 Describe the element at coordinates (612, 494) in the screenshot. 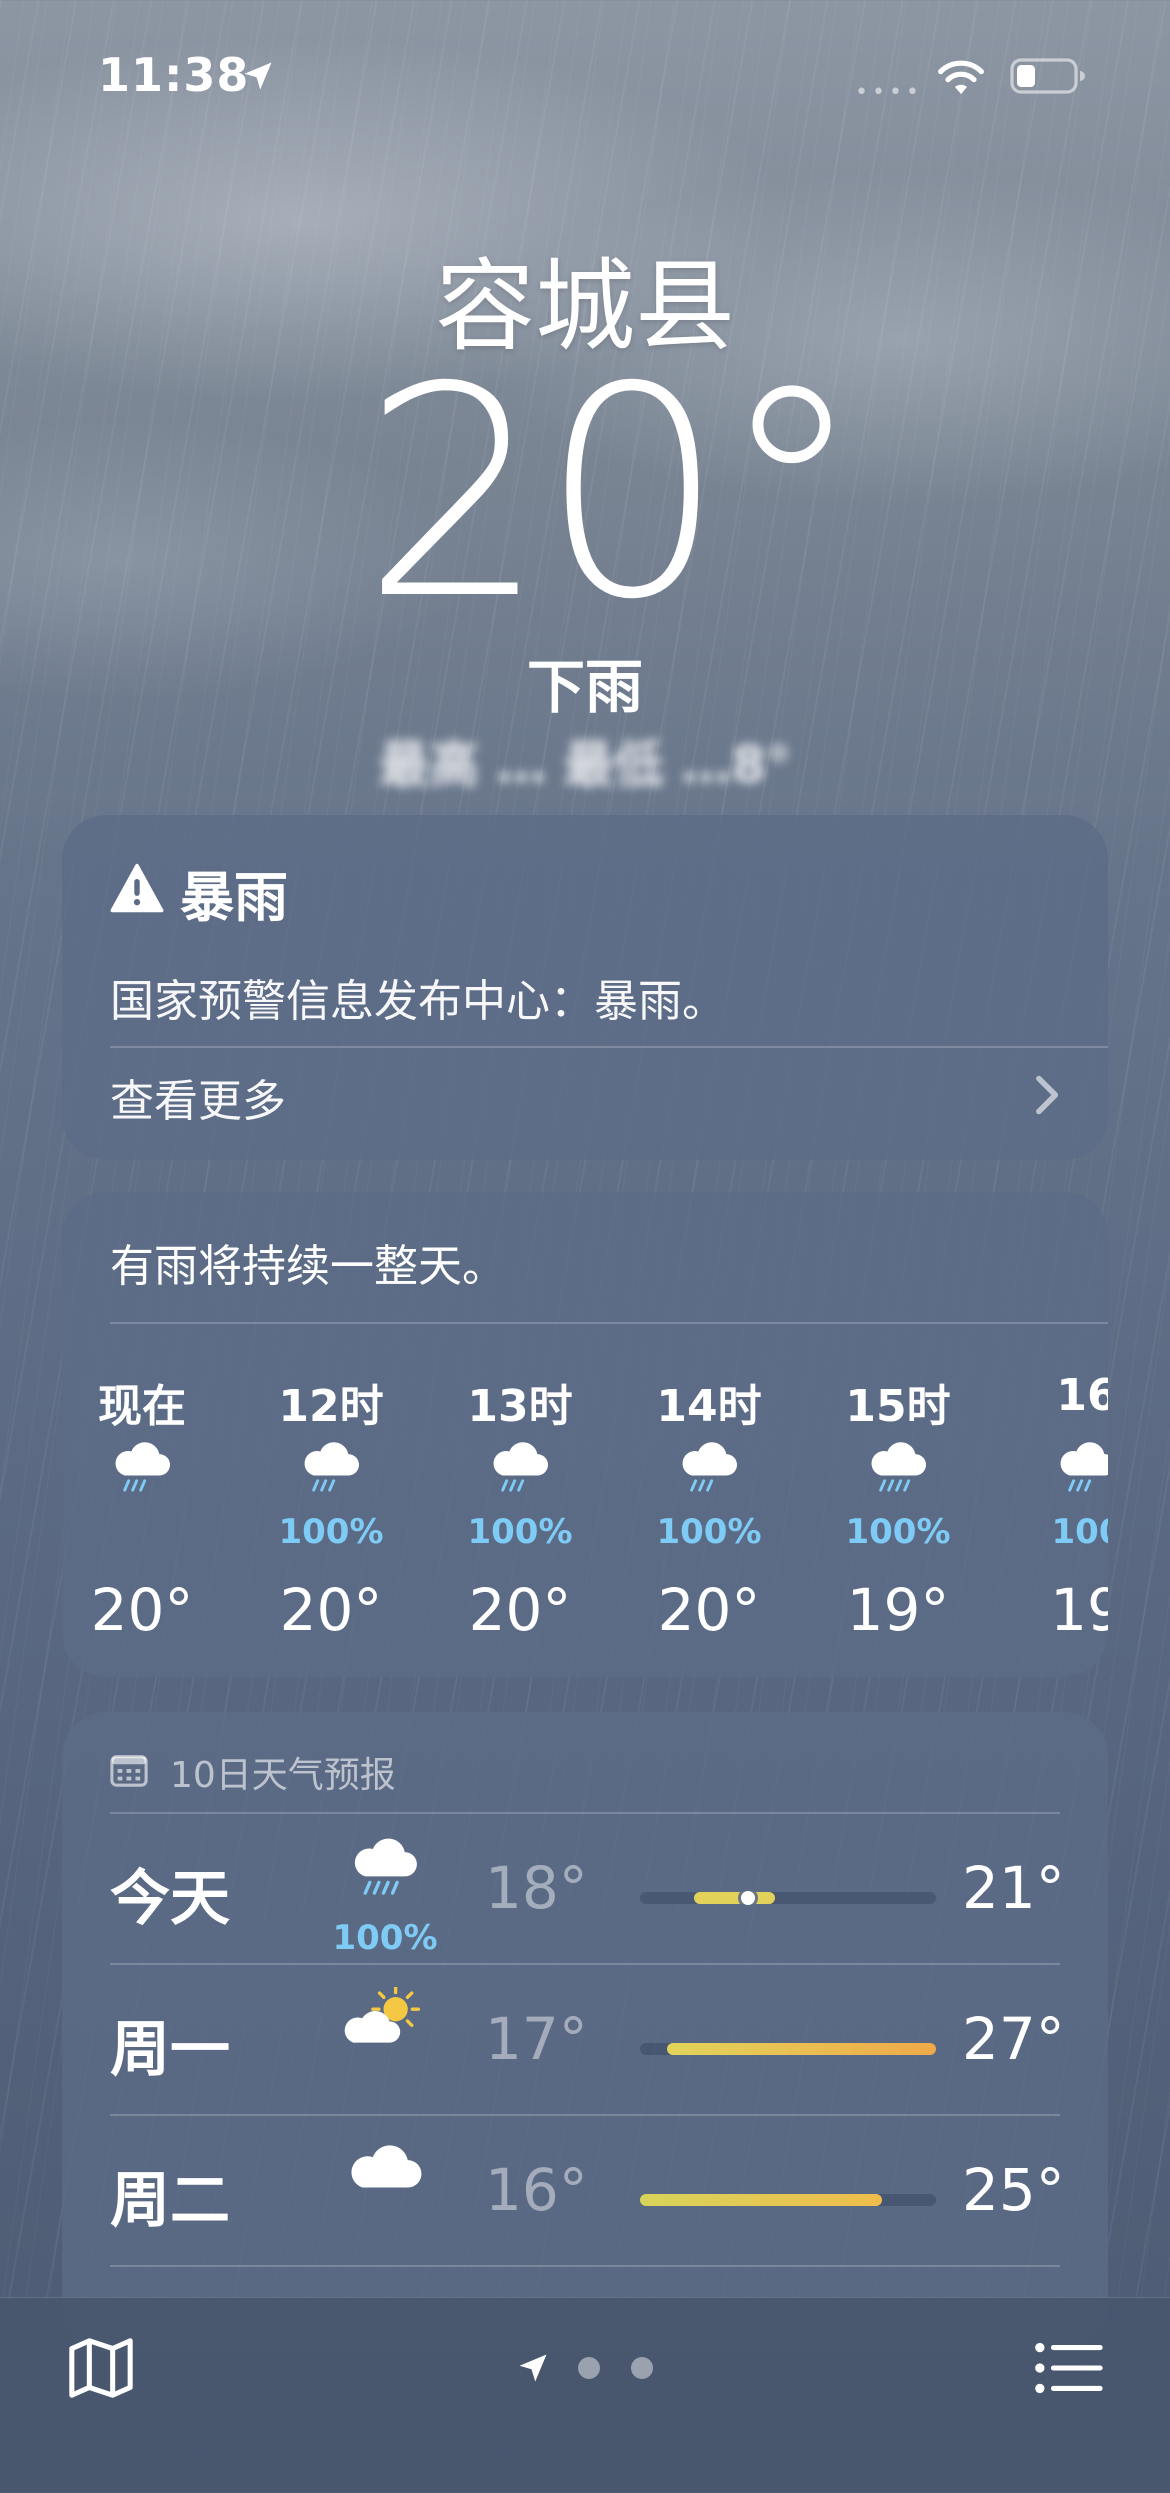

I see `current-temperature: 20°` at that location.